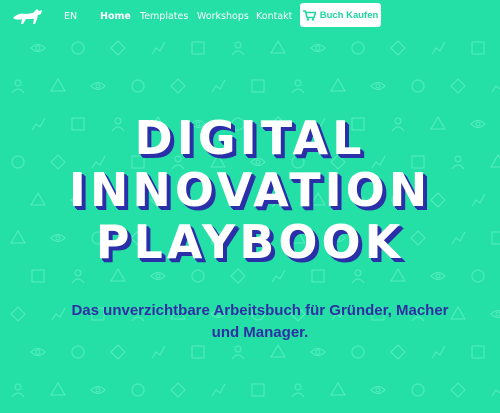 This screenshot has height=413, width=500. Describe the element at coordinates (29, 16) in the screenshot. I see `horse-icon` at that location.